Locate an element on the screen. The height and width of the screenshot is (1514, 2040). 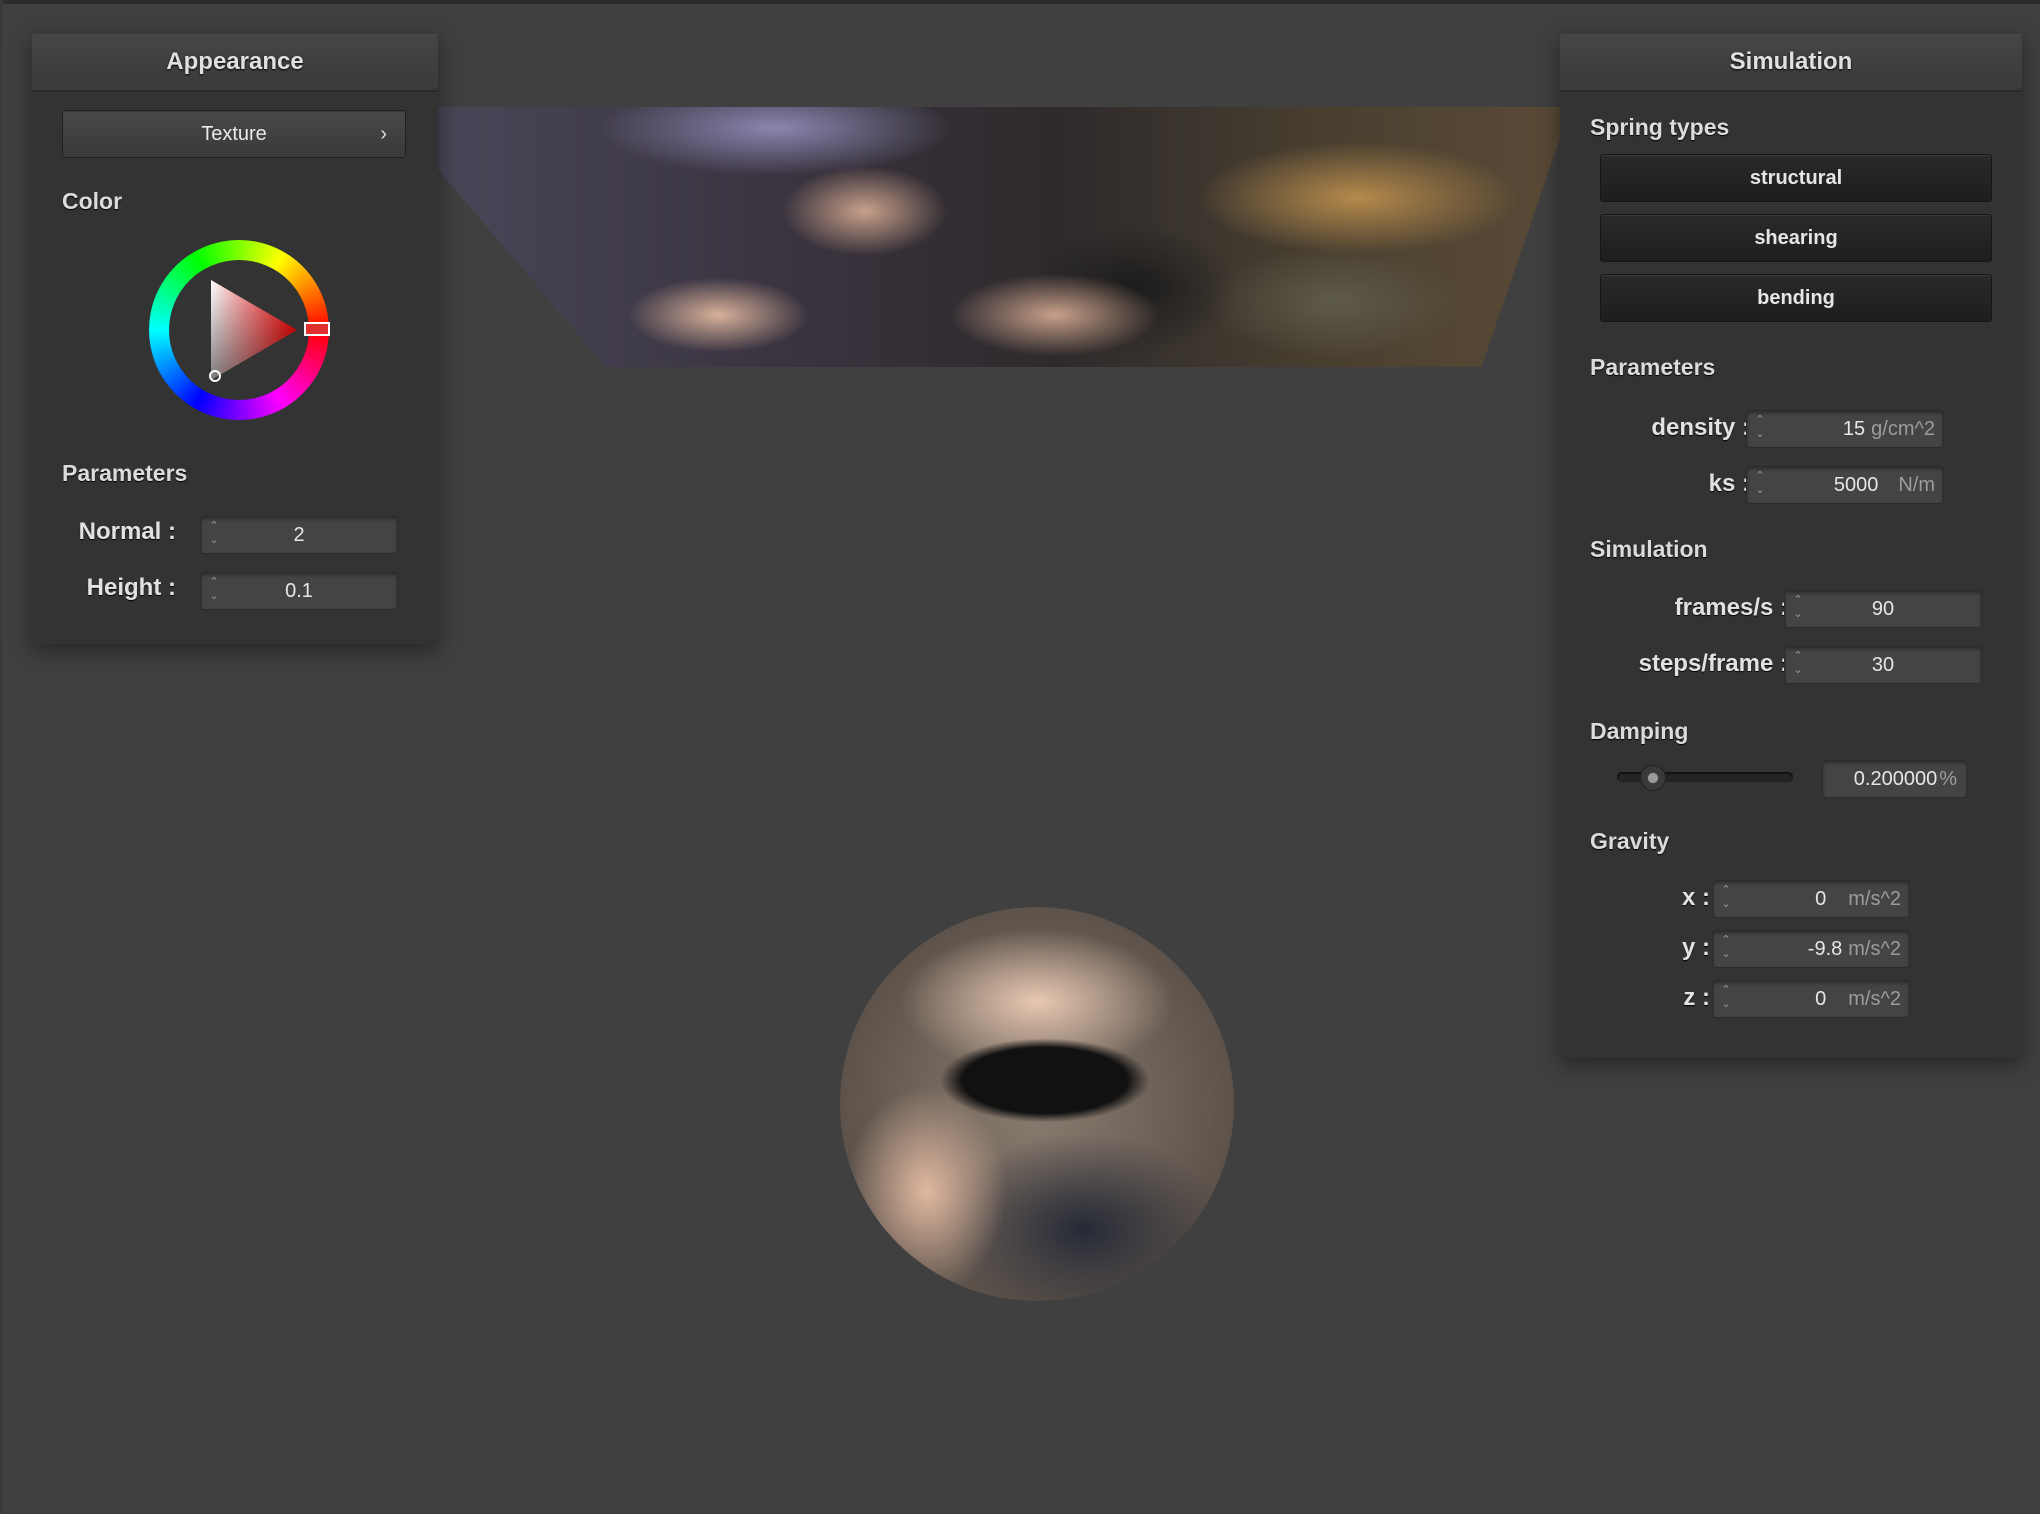
gravity-x-label: x : is located at coordinates (1695, 897).